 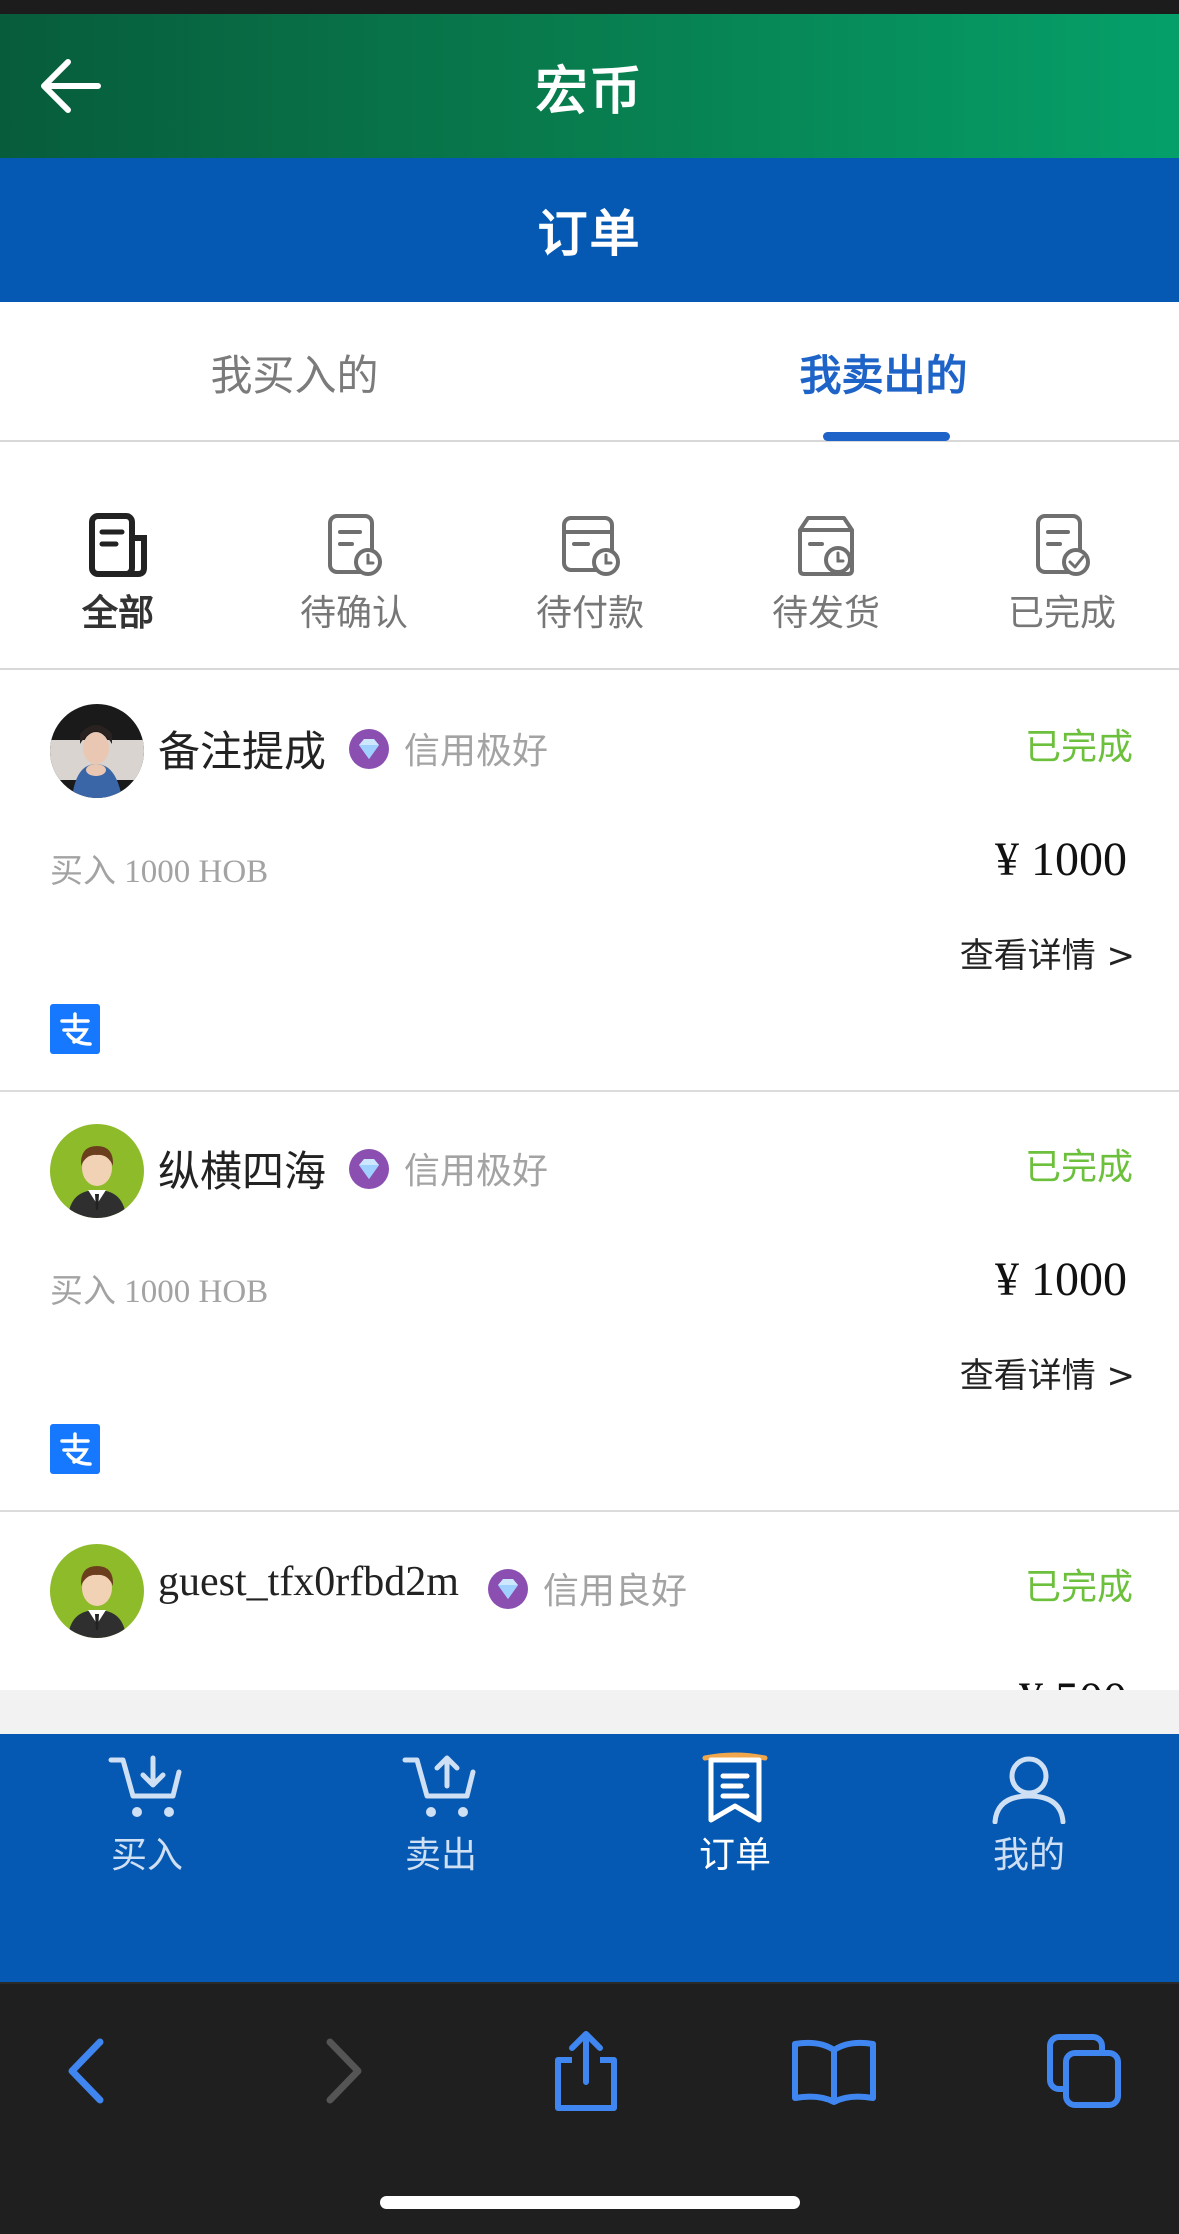 I want to click on filter-pending-payment: 待付款, so click(x=590, y=577).